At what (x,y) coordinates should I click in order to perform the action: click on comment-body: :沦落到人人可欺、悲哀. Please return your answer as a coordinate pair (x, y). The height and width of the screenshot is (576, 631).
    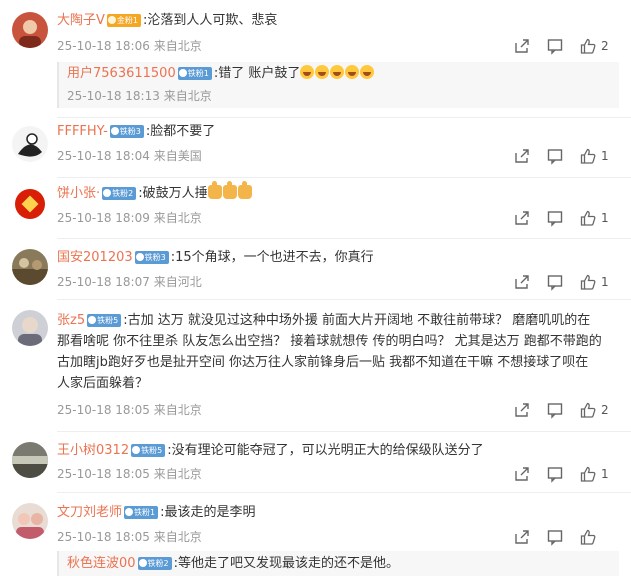
    Looking at the image, I should click on (210, 20).